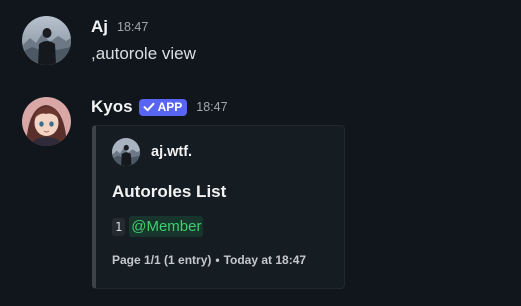  I want to click on embed-author: aj.wtf., so click(152, 152).